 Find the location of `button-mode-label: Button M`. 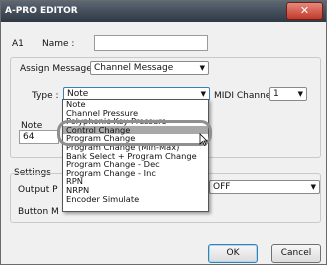

button-mode-label: Button M is located at coordinates (38, 212).